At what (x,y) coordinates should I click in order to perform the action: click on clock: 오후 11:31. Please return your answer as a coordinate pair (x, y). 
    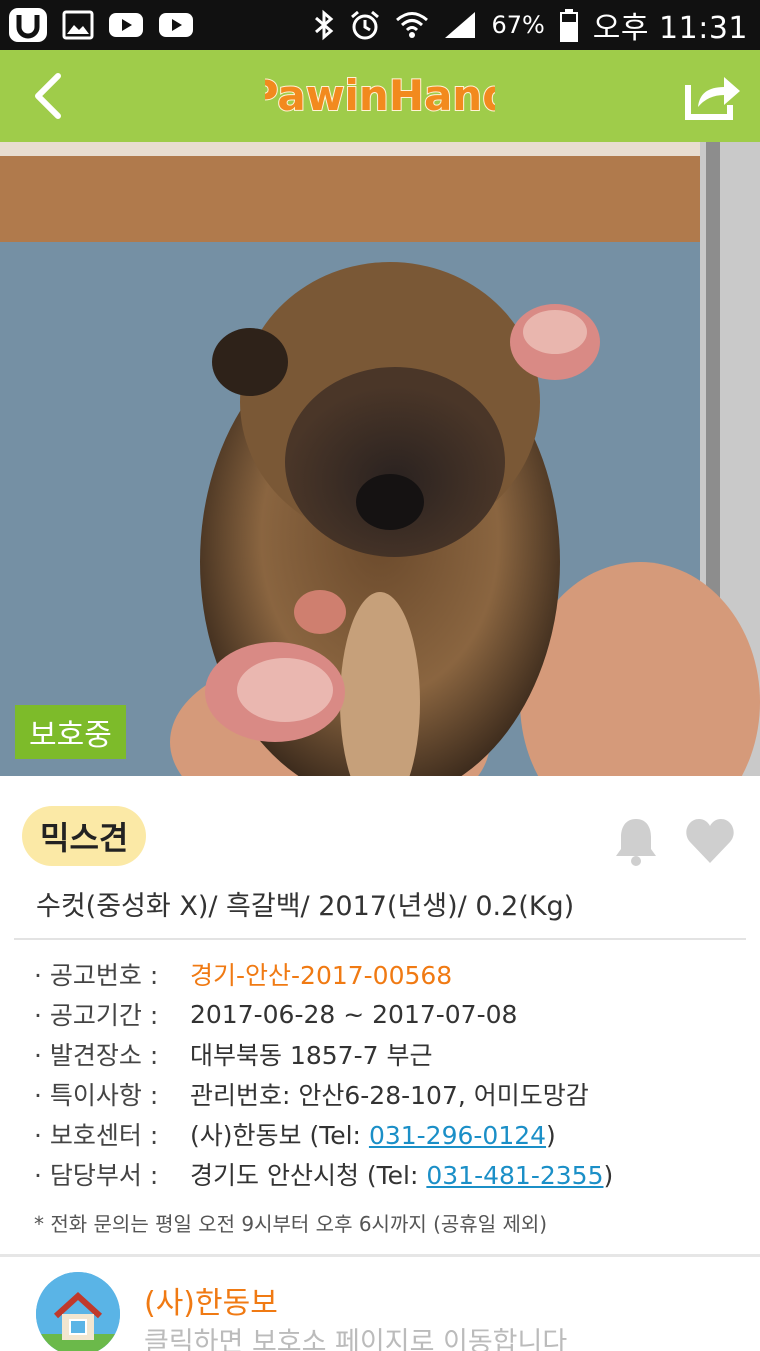
    Looking at the image, I should click on (670, 28).